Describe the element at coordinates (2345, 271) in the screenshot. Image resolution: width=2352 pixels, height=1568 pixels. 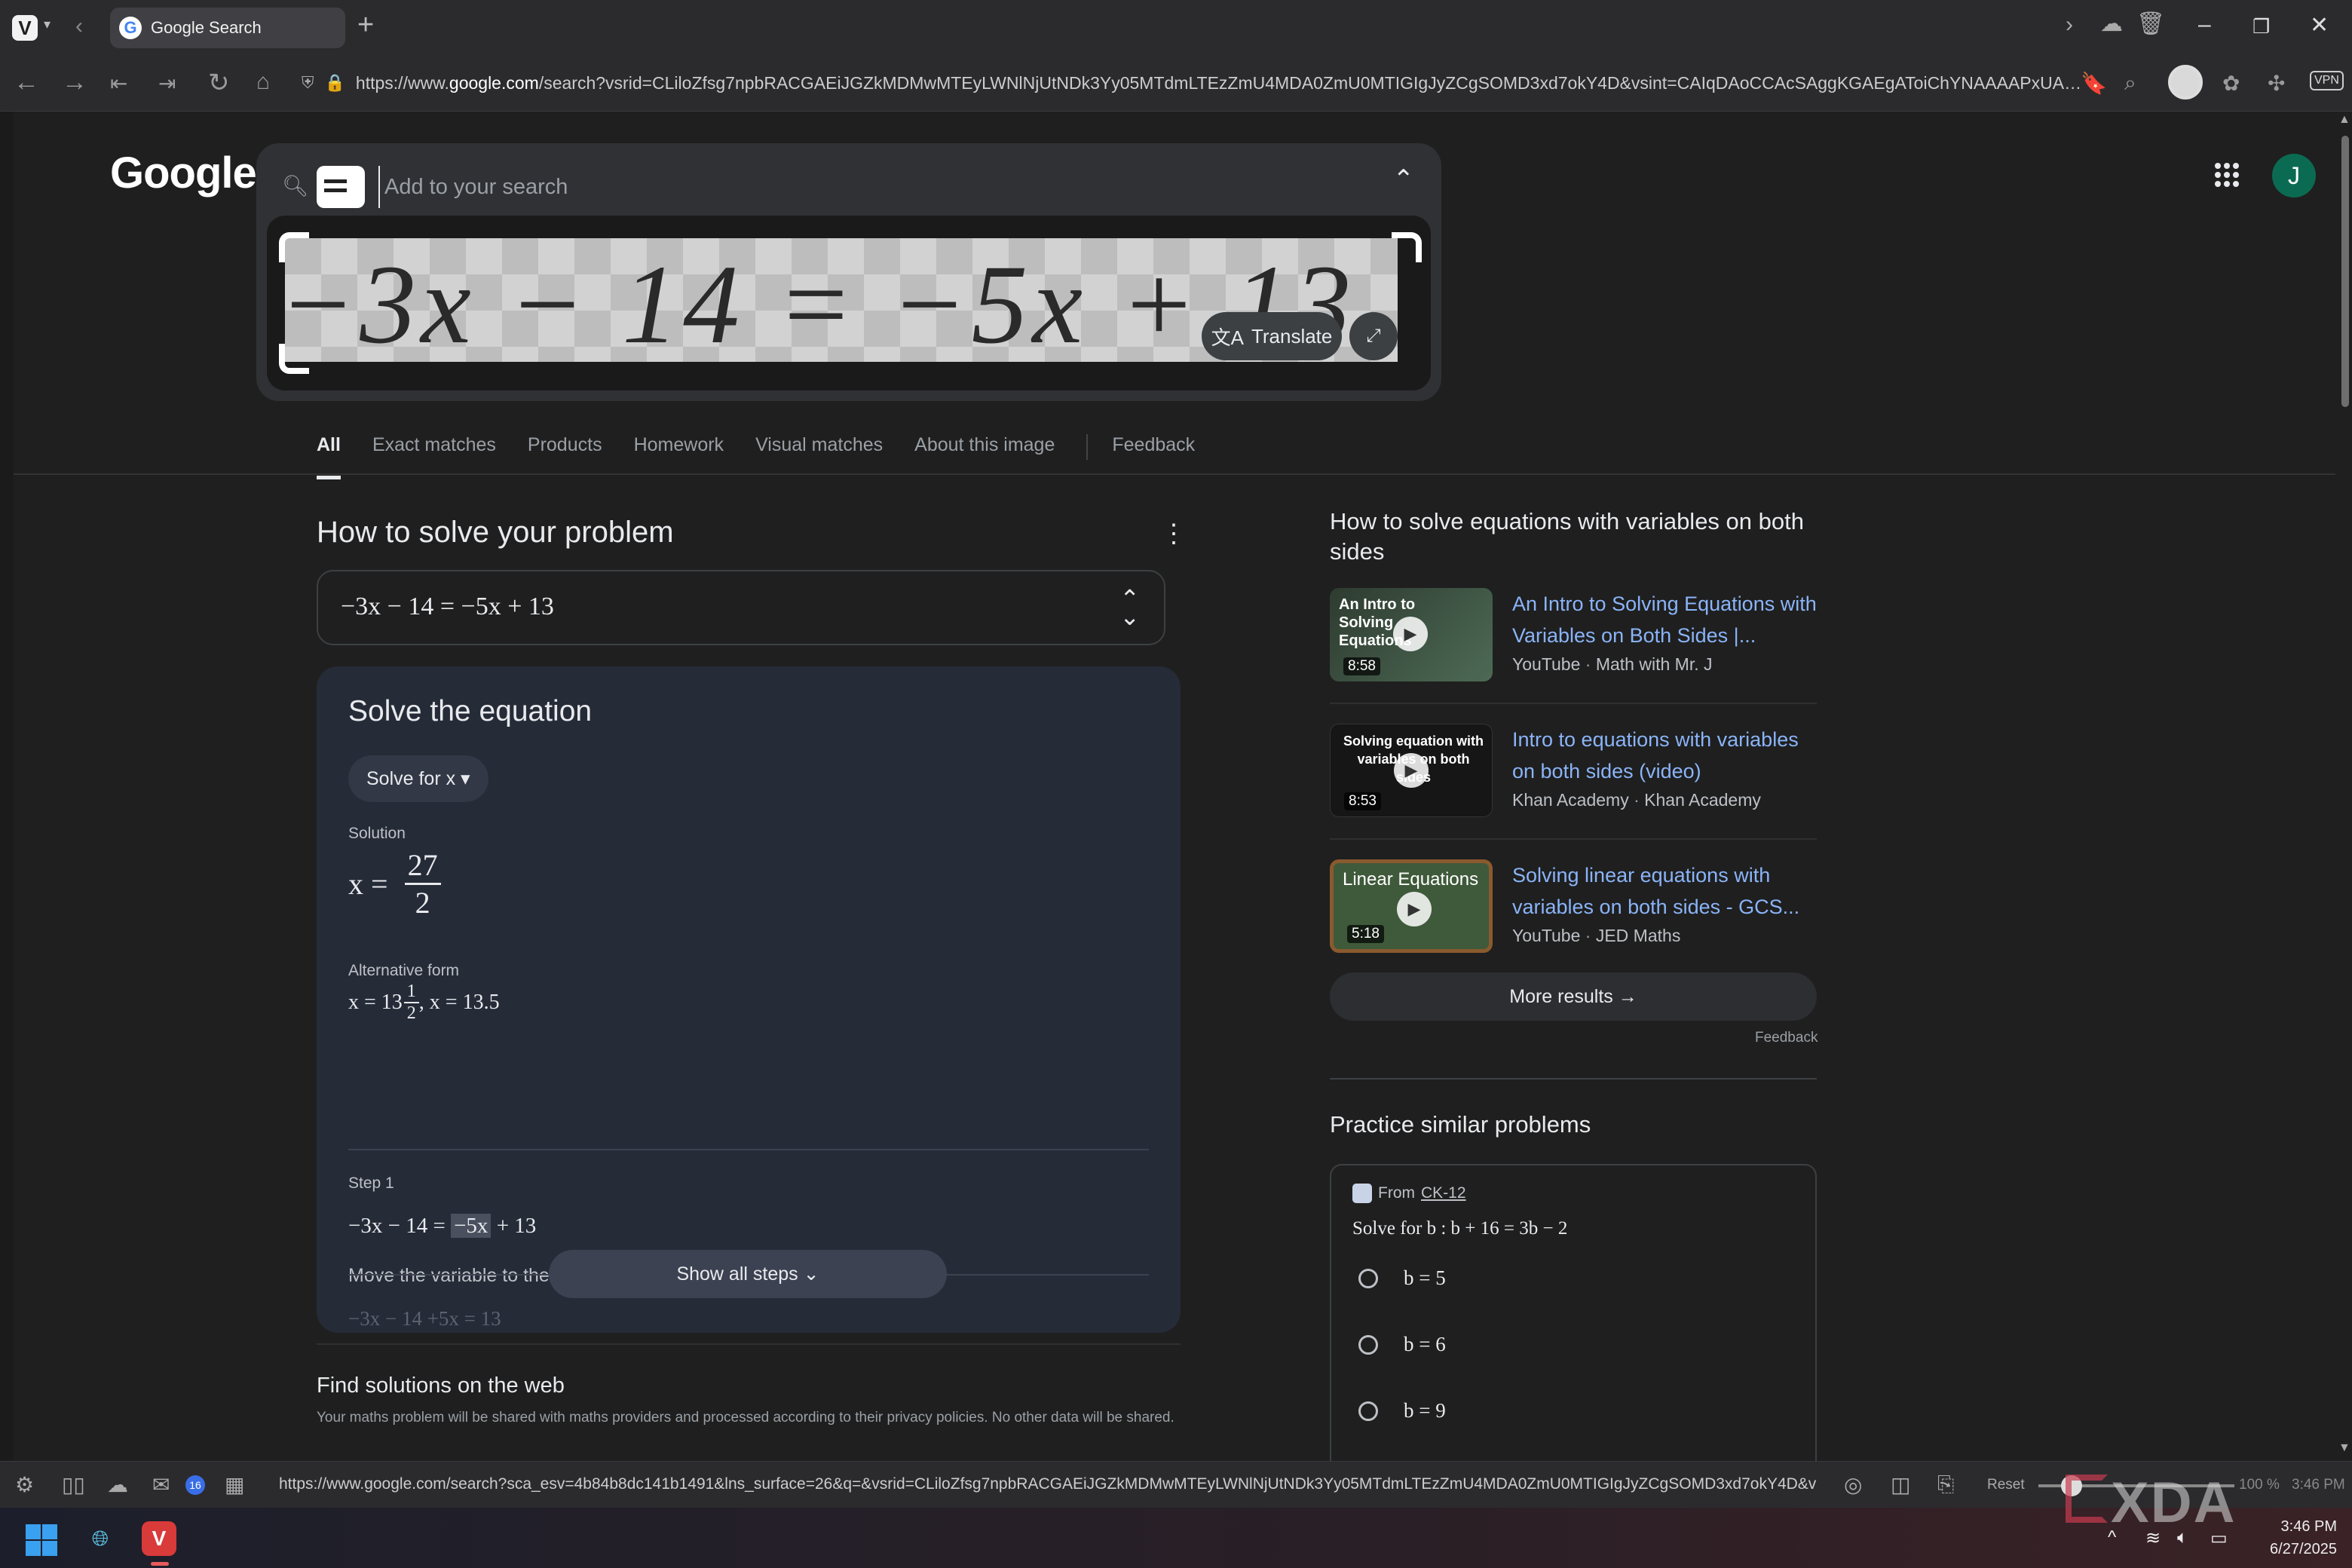
I see `scroll-thumb` at that location.